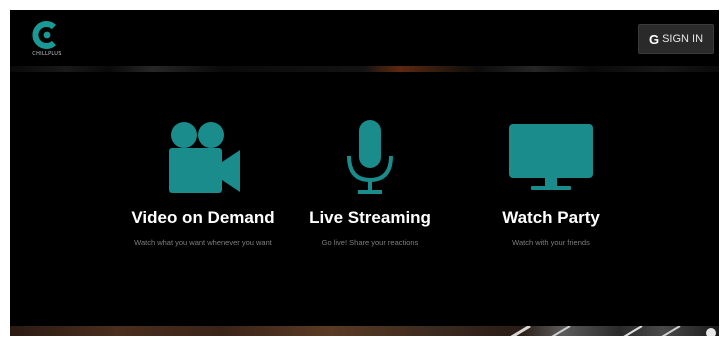  Describe the element at coordinates (204, 157) in the screenshot. I see `video-camera-icon` at that location.